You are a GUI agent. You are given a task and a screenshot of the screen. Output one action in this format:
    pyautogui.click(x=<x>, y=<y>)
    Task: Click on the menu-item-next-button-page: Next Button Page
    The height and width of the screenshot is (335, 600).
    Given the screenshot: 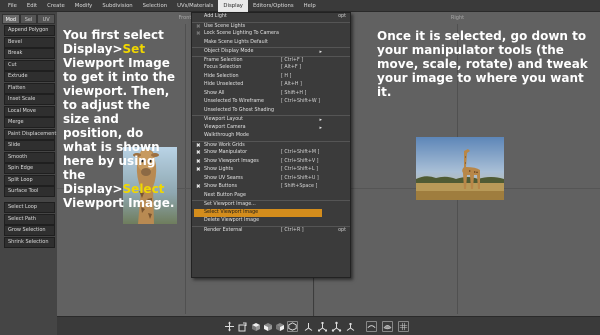 What is the action you would take?
    pyautogui.click(x=271, y=196)
    